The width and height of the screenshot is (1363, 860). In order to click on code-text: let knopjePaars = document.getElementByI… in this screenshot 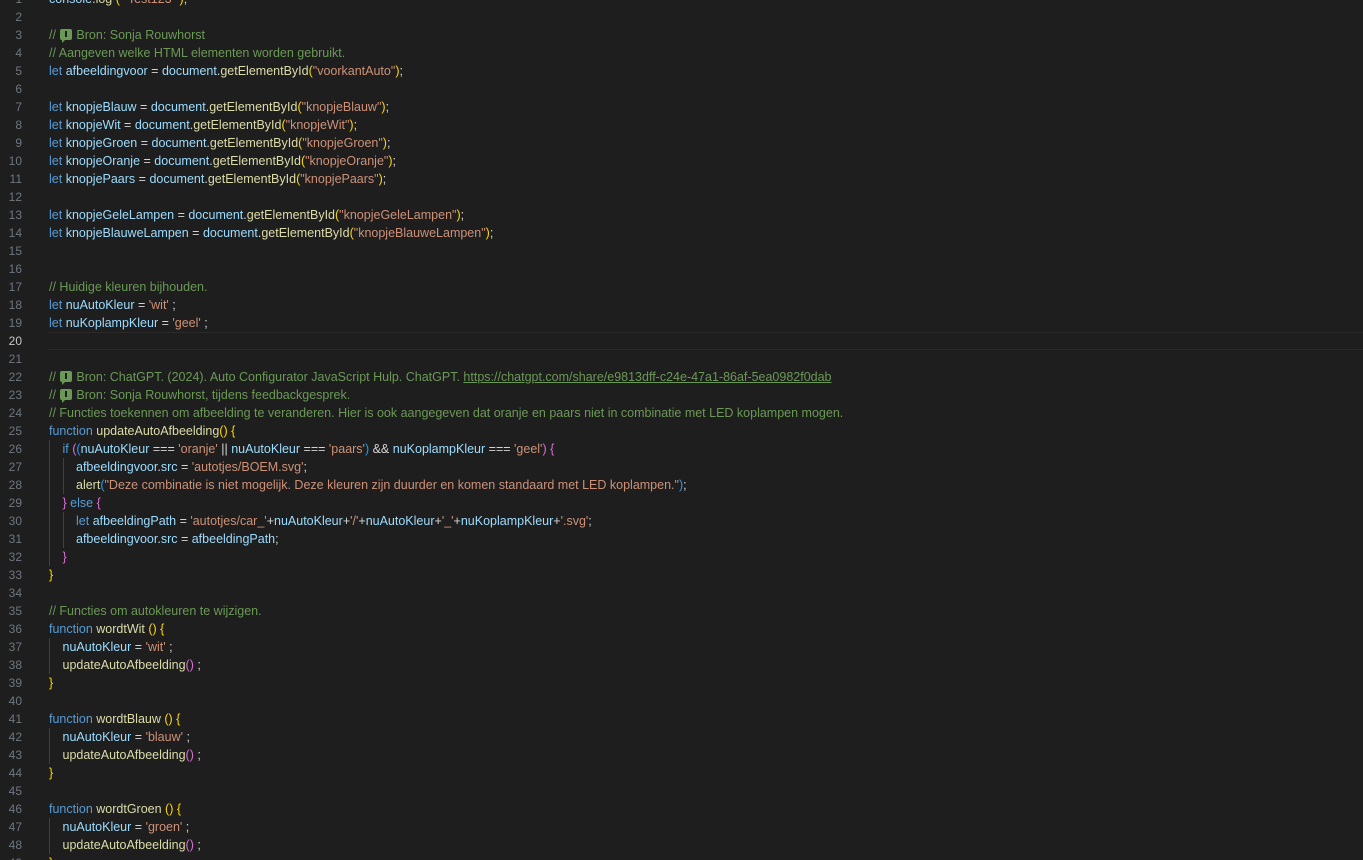, I will do `click(217, 179)`.